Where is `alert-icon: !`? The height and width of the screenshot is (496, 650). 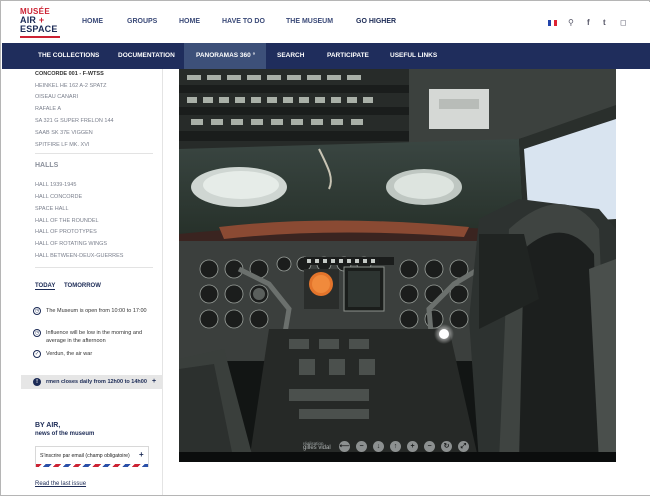
alert-icon: ! is located at coordinates (37, 382).